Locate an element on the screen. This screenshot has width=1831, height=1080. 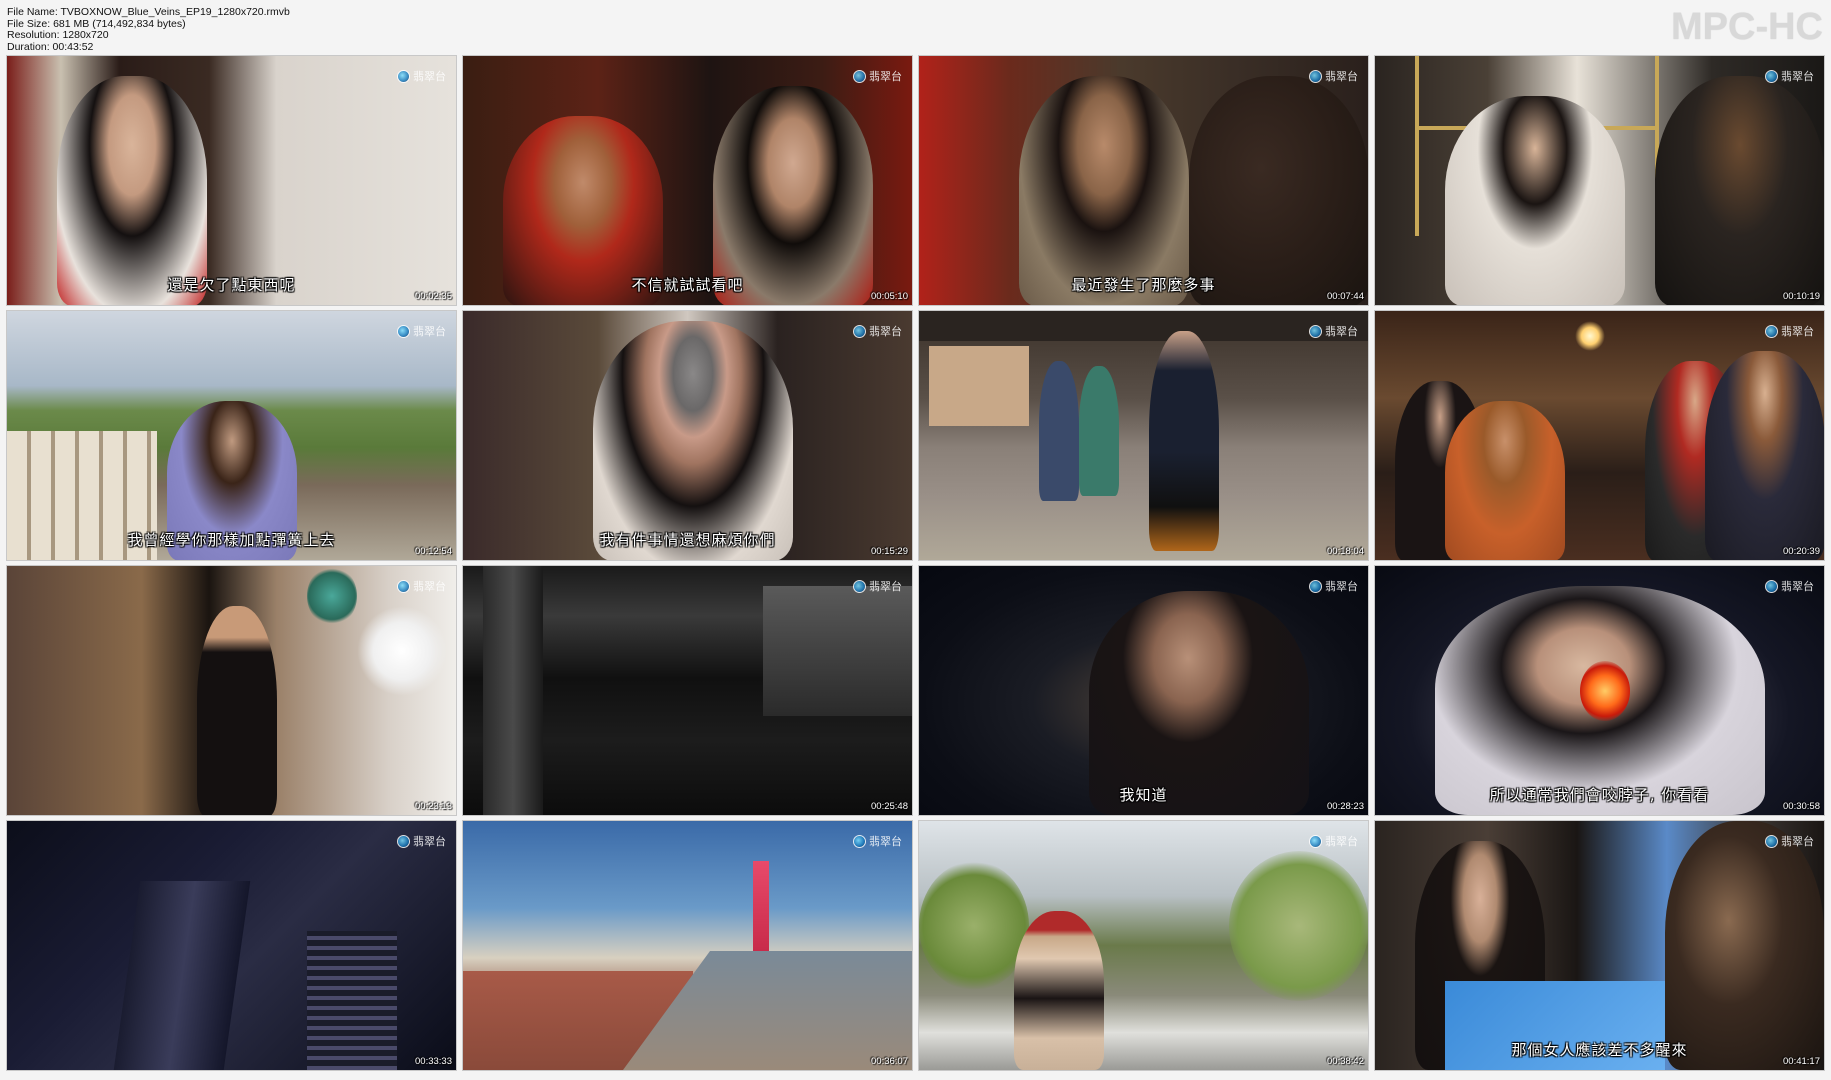
subtitle: 還是欠了點東西呢 is located at coordinates (231, 285).